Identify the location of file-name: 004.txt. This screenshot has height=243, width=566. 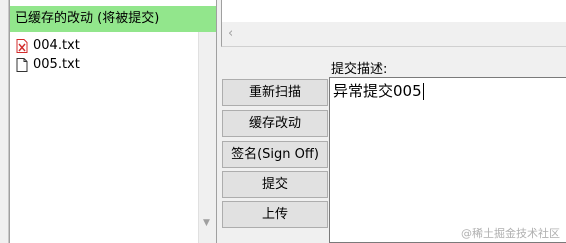
(56, 45).